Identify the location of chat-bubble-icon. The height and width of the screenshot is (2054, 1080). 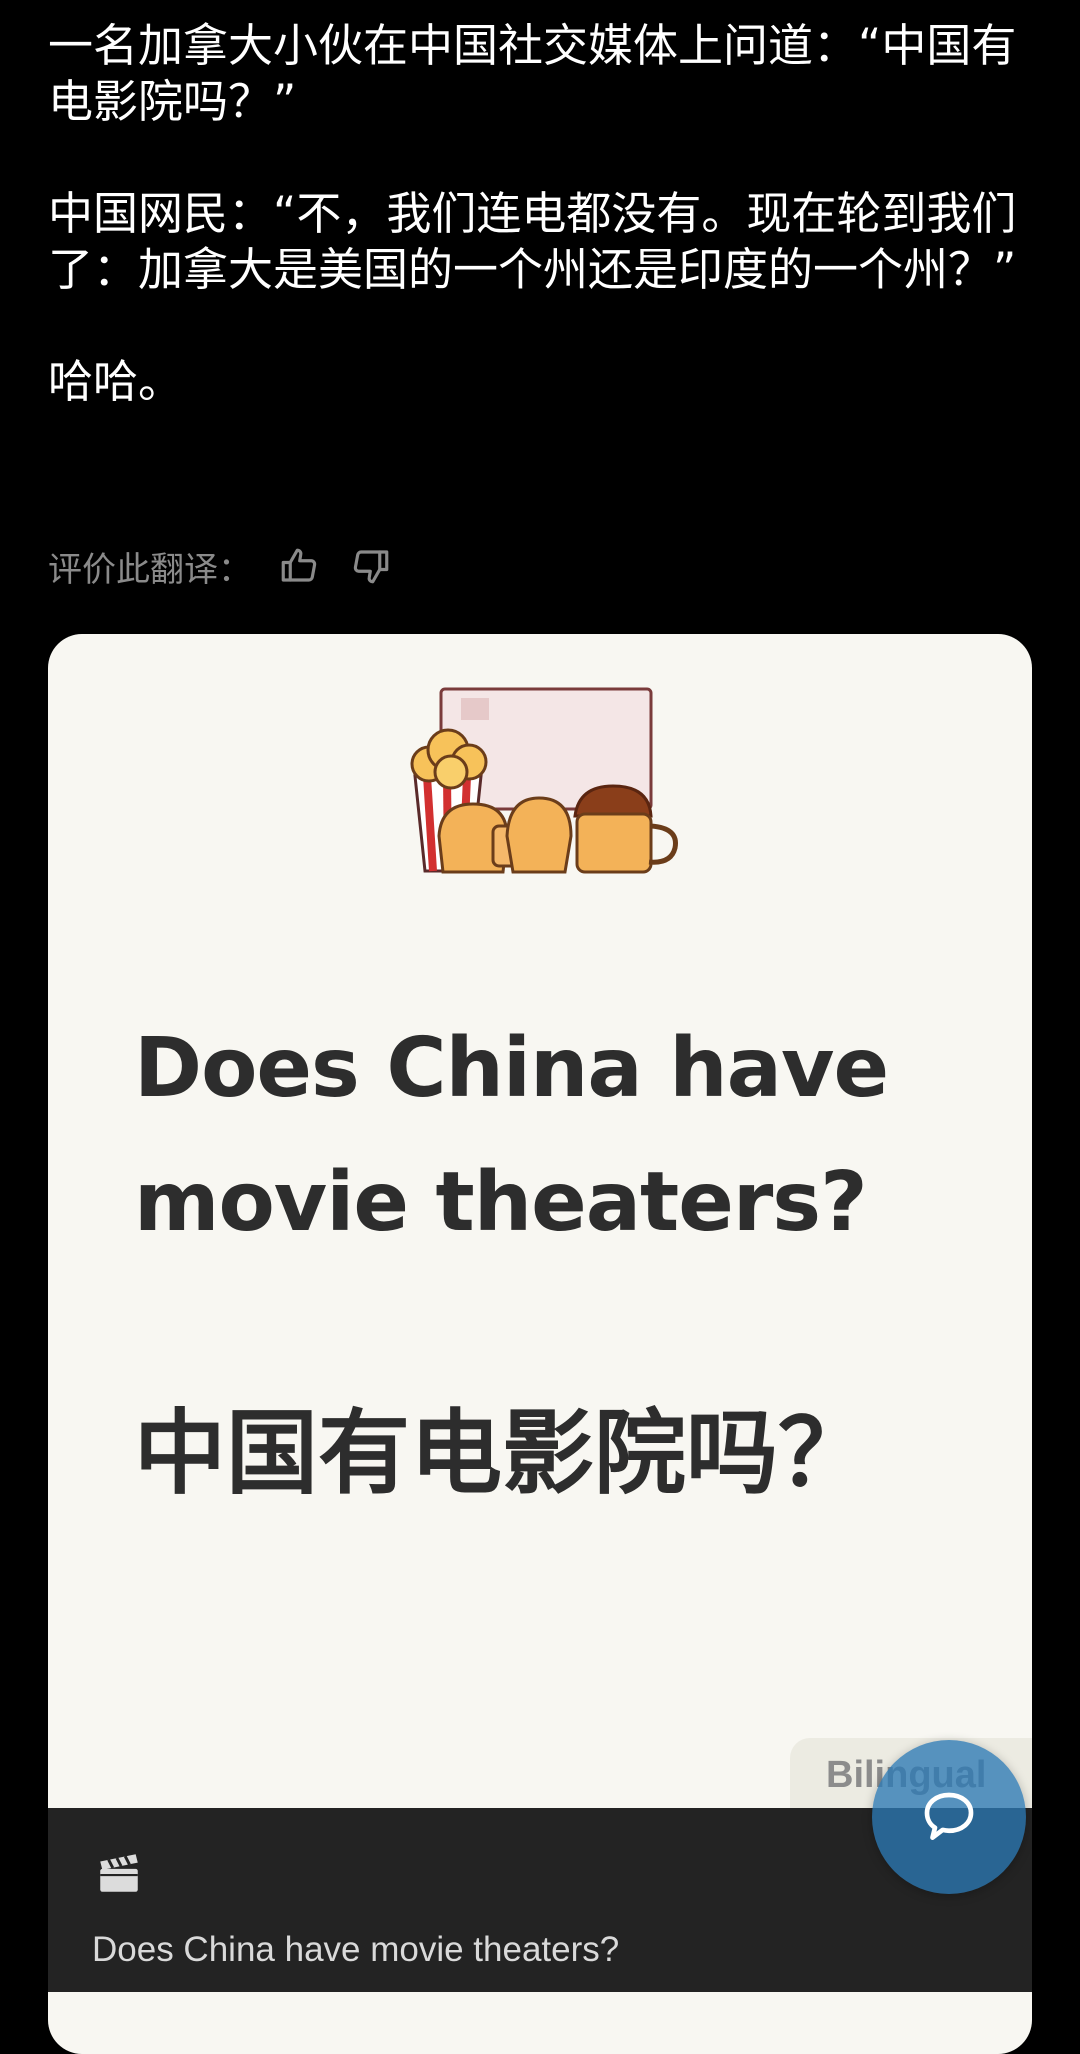
(949, 1816).